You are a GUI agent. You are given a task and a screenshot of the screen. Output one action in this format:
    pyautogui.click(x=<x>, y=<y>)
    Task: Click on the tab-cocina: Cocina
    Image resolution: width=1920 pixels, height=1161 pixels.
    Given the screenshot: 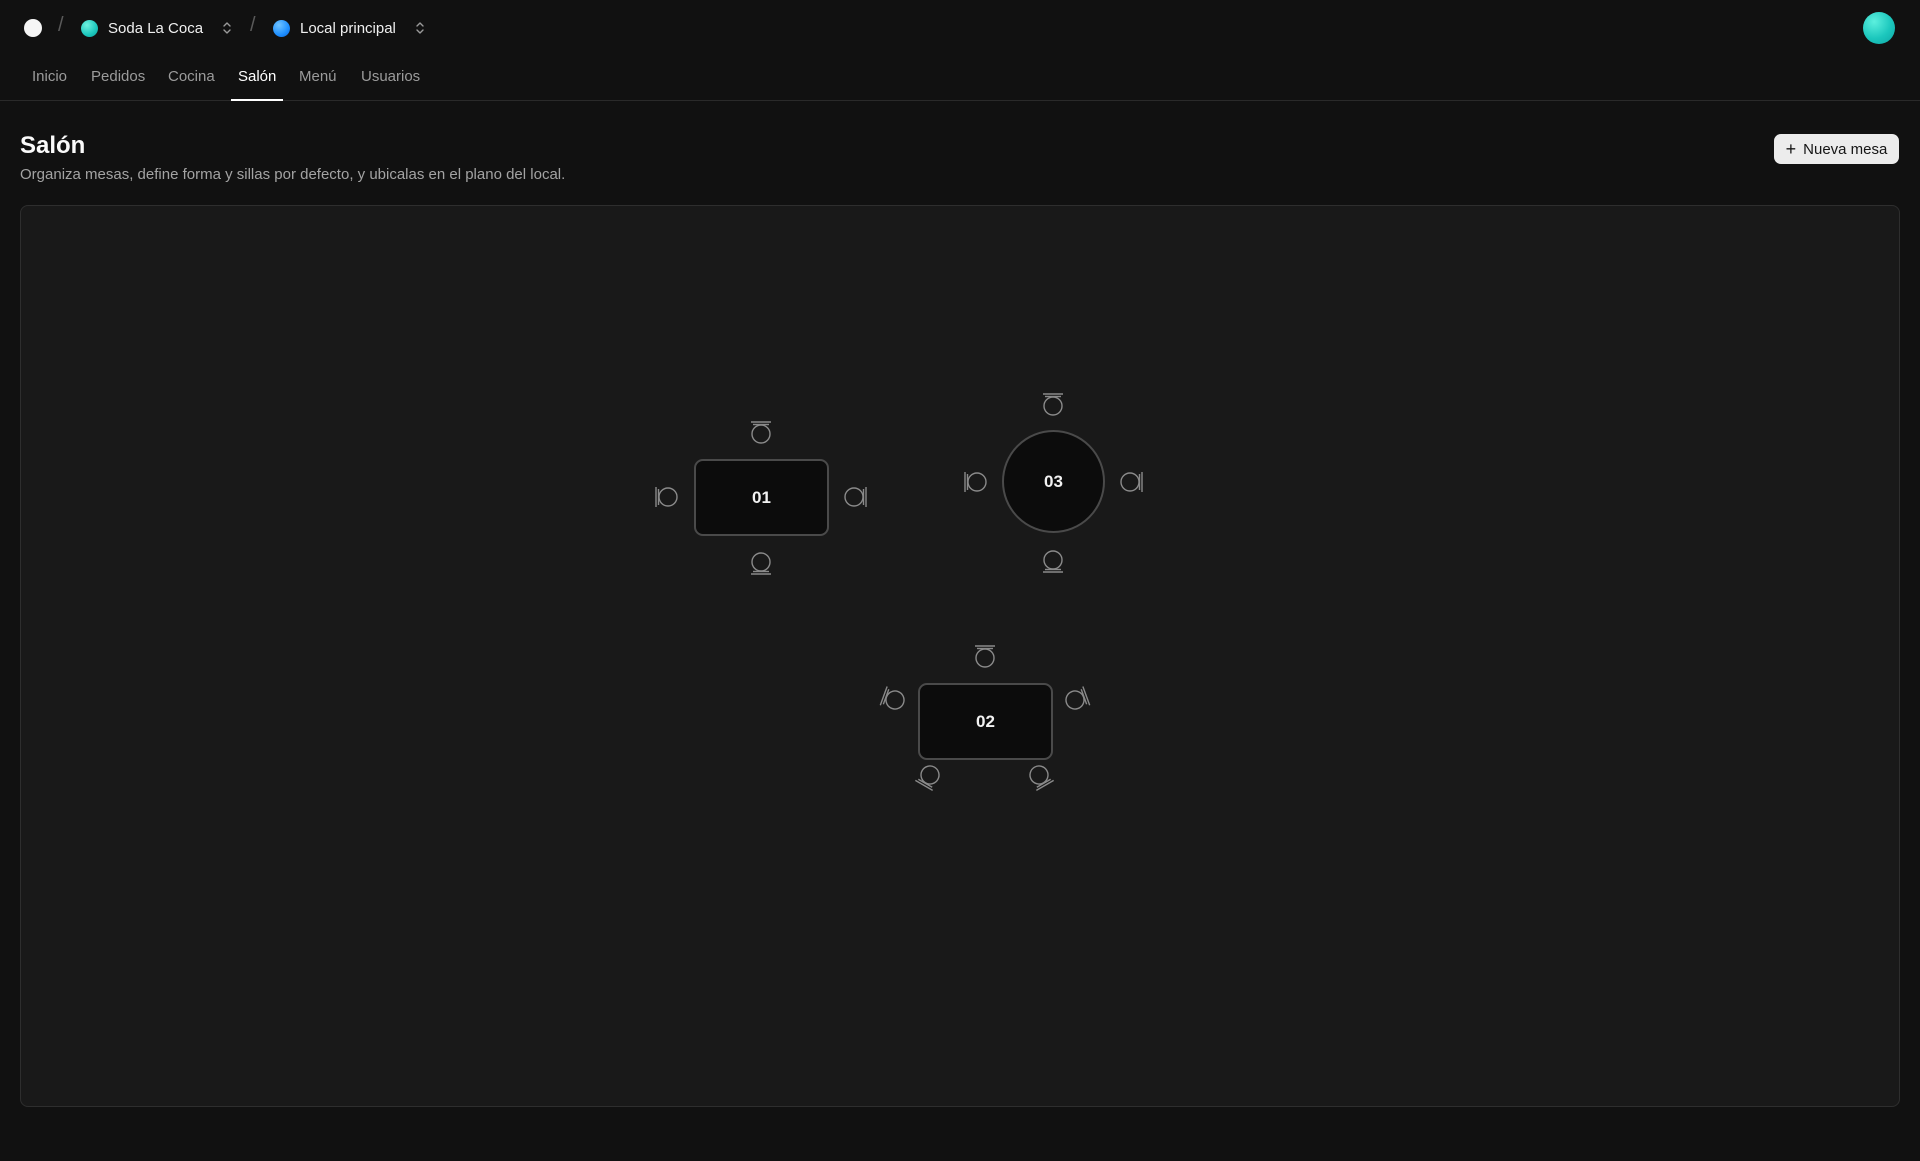 What is the action you would take?
    pyautogui.click(x=191, y=78)
    